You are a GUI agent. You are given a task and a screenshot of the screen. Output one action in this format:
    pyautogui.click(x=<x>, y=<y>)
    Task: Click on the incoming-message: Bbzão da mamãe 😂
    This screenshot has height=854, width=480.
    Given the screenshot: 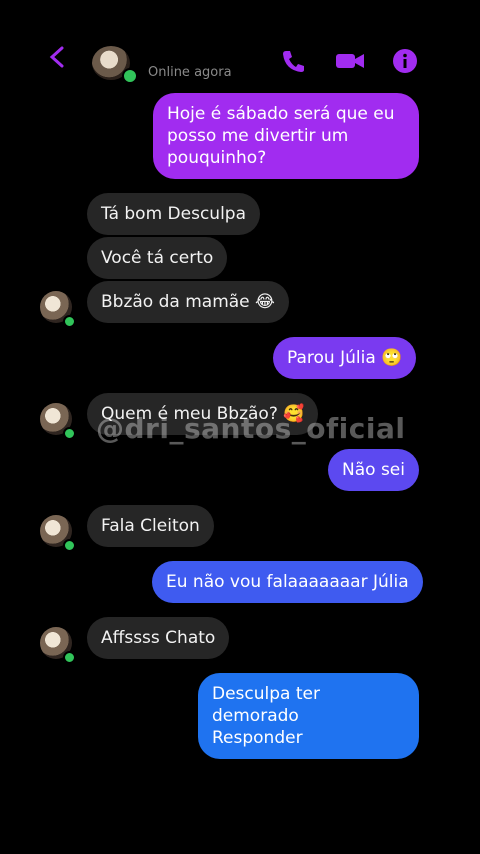 What is the action you would take?
    pyautogui.click(x=188, y=302)
    